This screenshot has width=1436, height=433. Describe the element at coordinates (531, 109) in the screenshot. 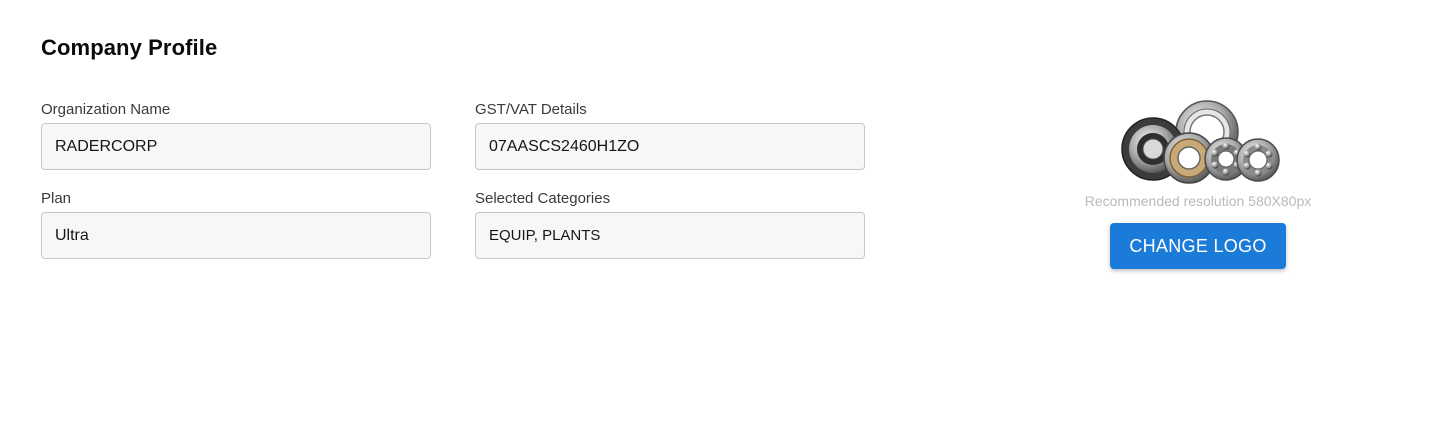

I see `gst-vat-label: GST/VAT Details` at that location.